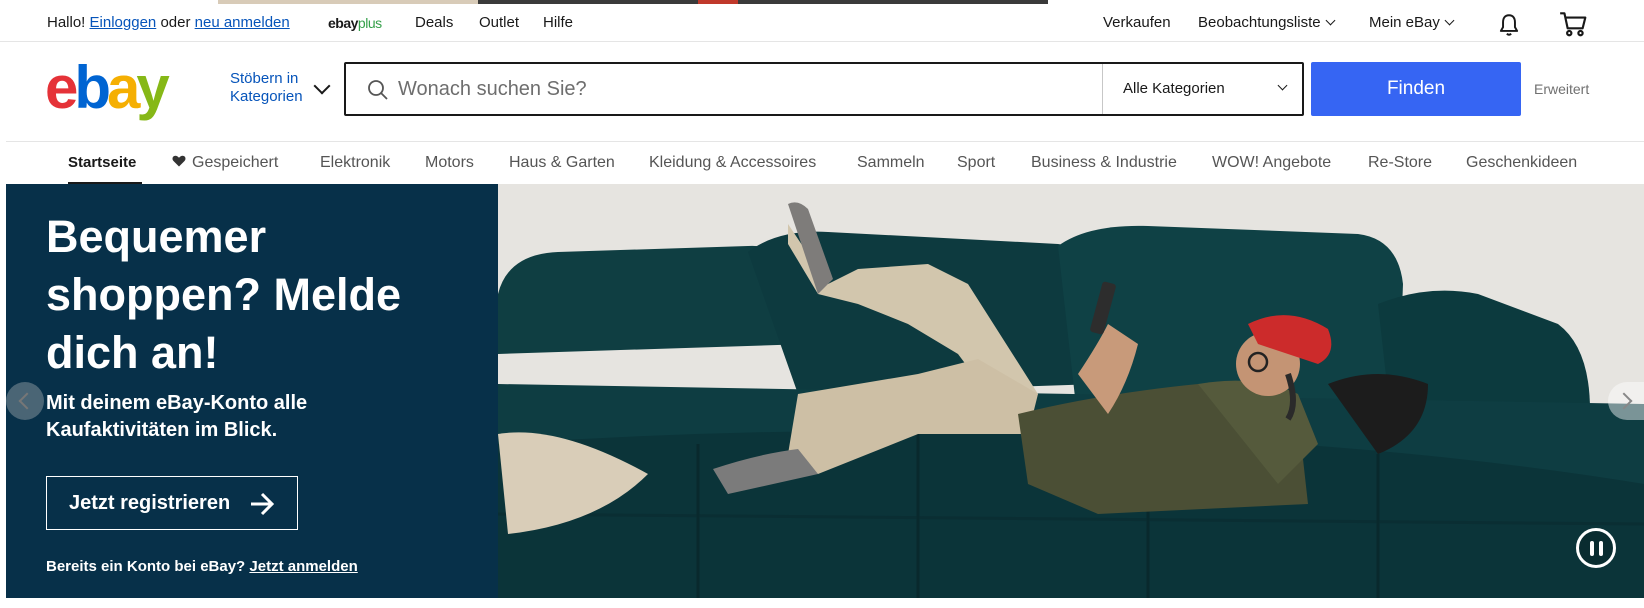 The image size is (1644, 608). What do you see at coordinates (25, 401) in the screenshot?
I see `carousel-prev-button` at bounding box center [25, 401].